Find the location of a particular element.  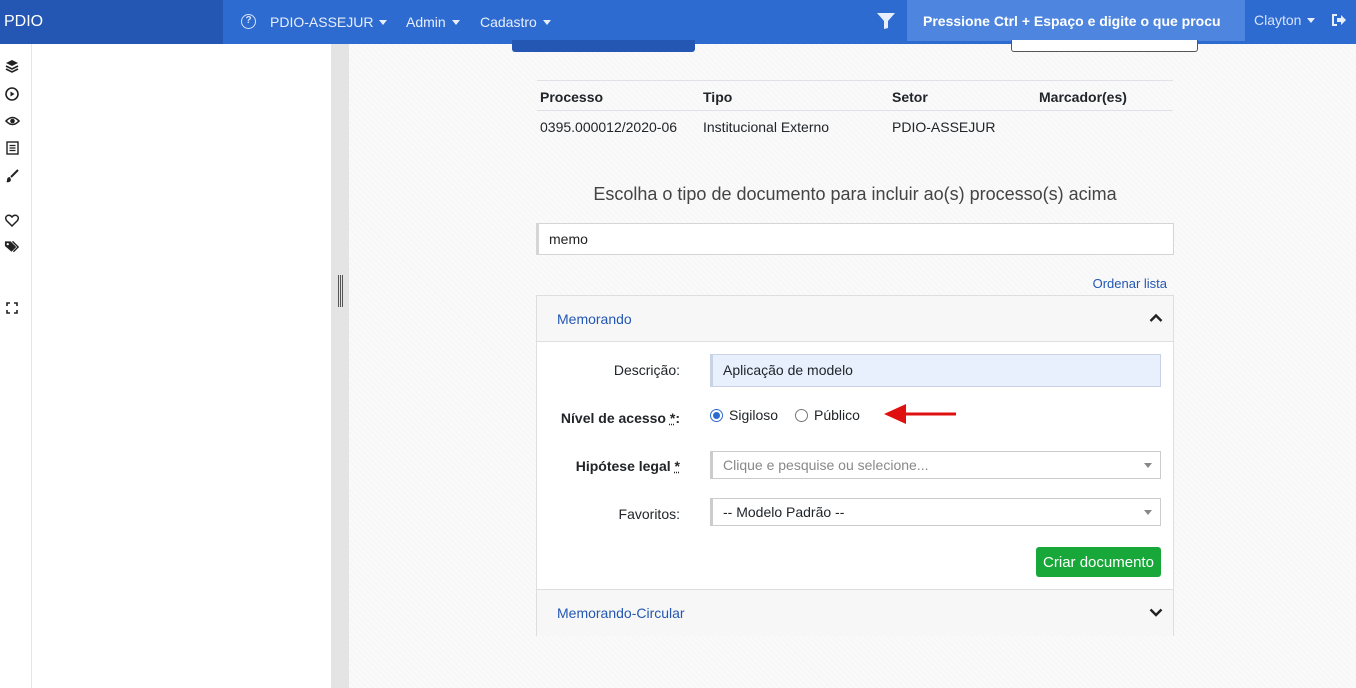

admin-menu: Admin is located at coordinates (433, 22).